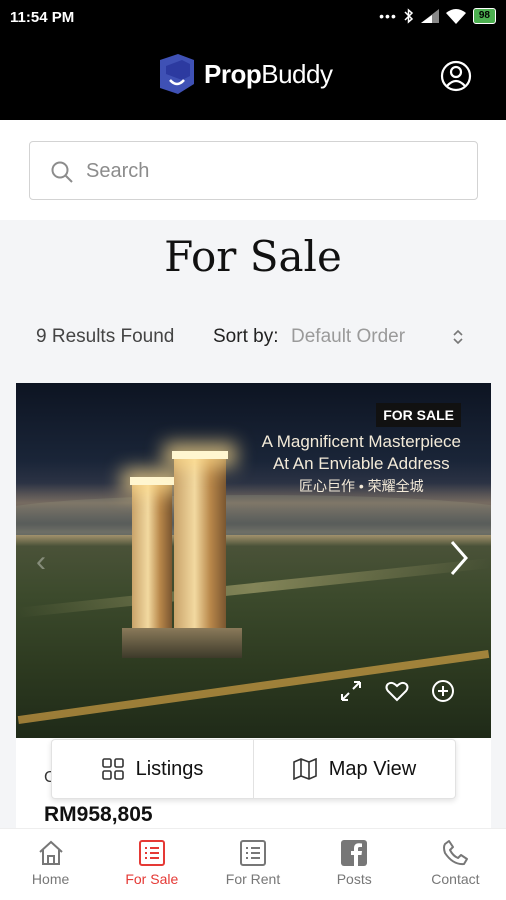  What do you see at coordinates (246, 336) in the screenshot?
I see `sort-label: Sort by:` at bounding box center [246, 336].